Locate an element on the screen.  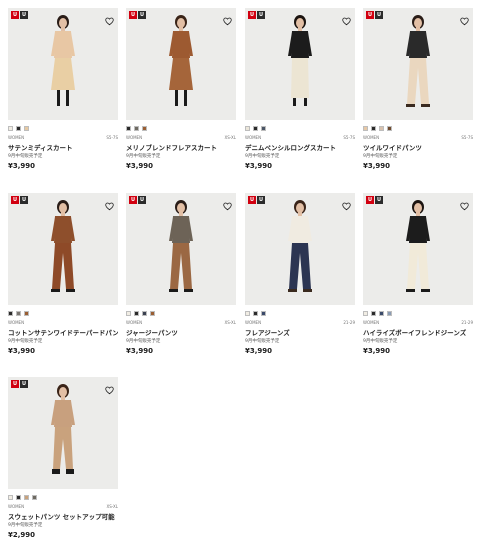
product-name: メリノブレンドフレアスカート is located at coordinates (181, 148).